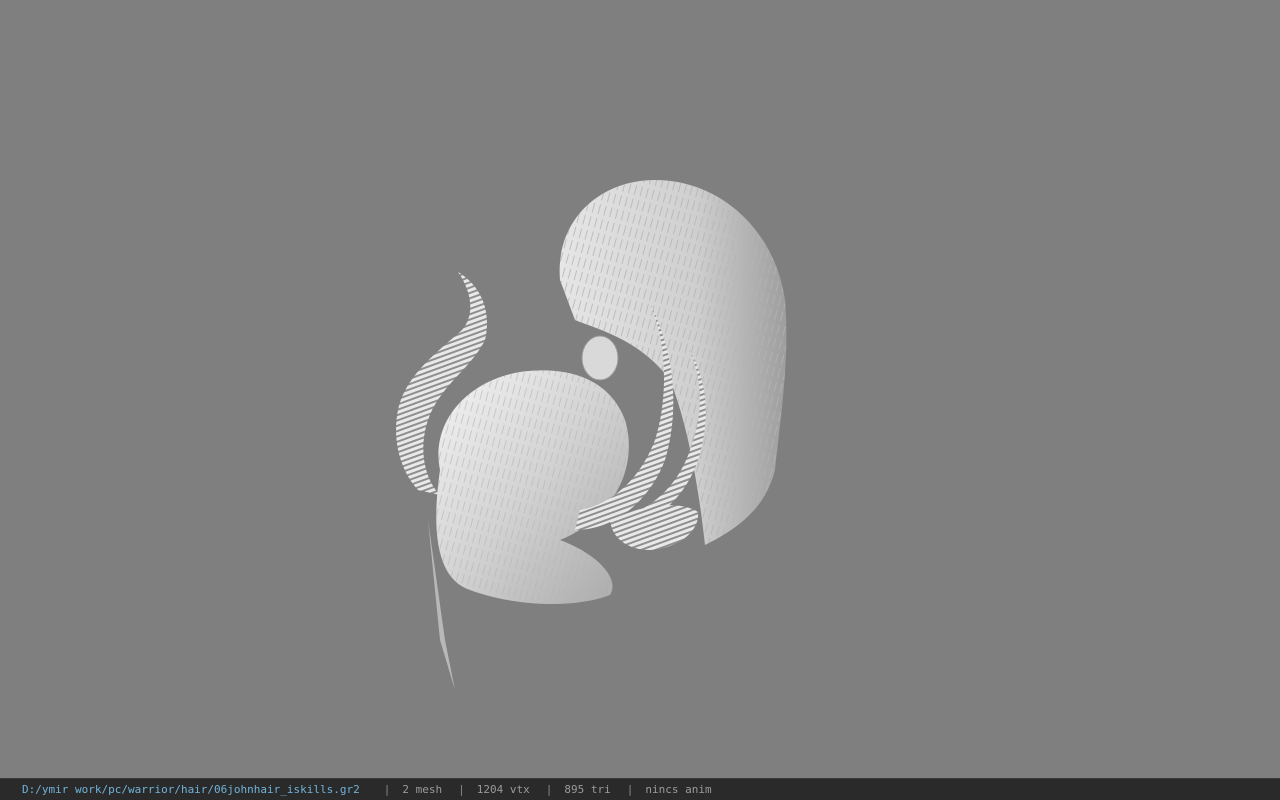 The image size is (1280, 800). I want to click on vertex-count: 1204 vtx, so click(503, 789).